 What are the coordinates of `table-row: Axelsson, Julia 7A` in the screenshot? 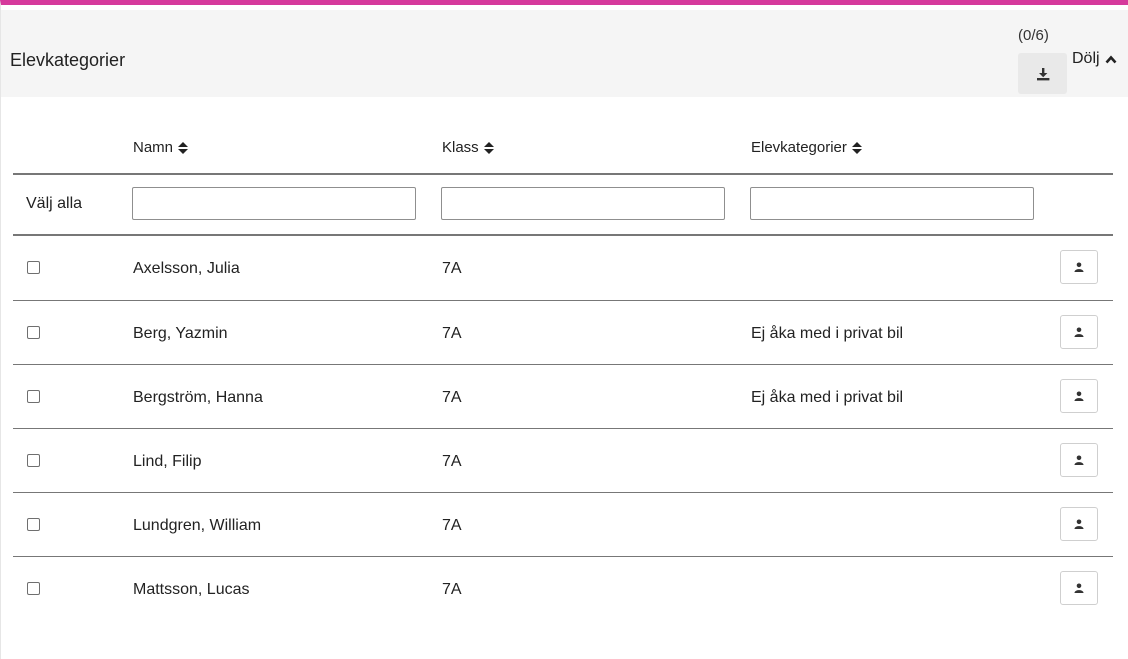 It's located at (563, 268).